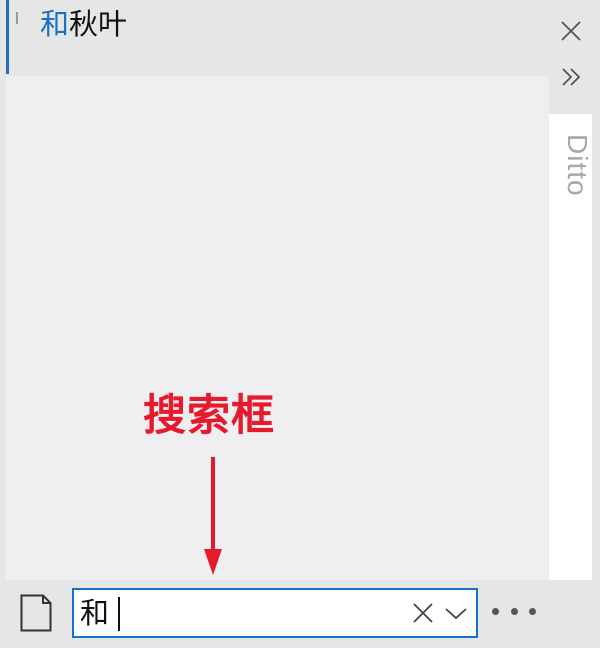  What do you see at coordinates (495, 611) in the screenshot?
I see `more-icon` at bounding box center [495, 611].